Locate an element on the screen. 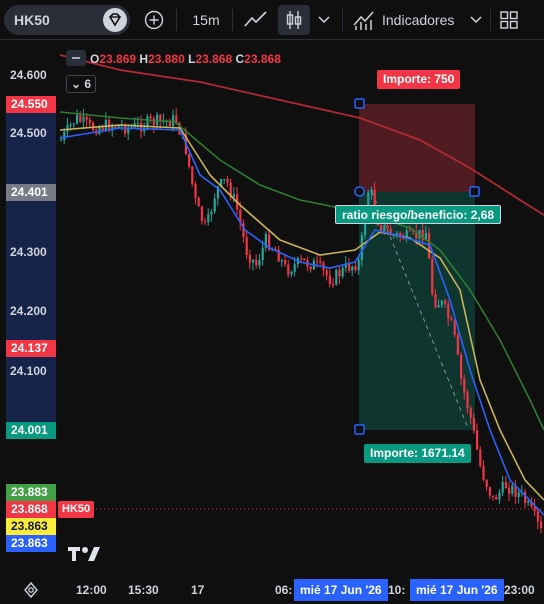  stop-price-label: 24.550 is located at coordinates (31, 104).